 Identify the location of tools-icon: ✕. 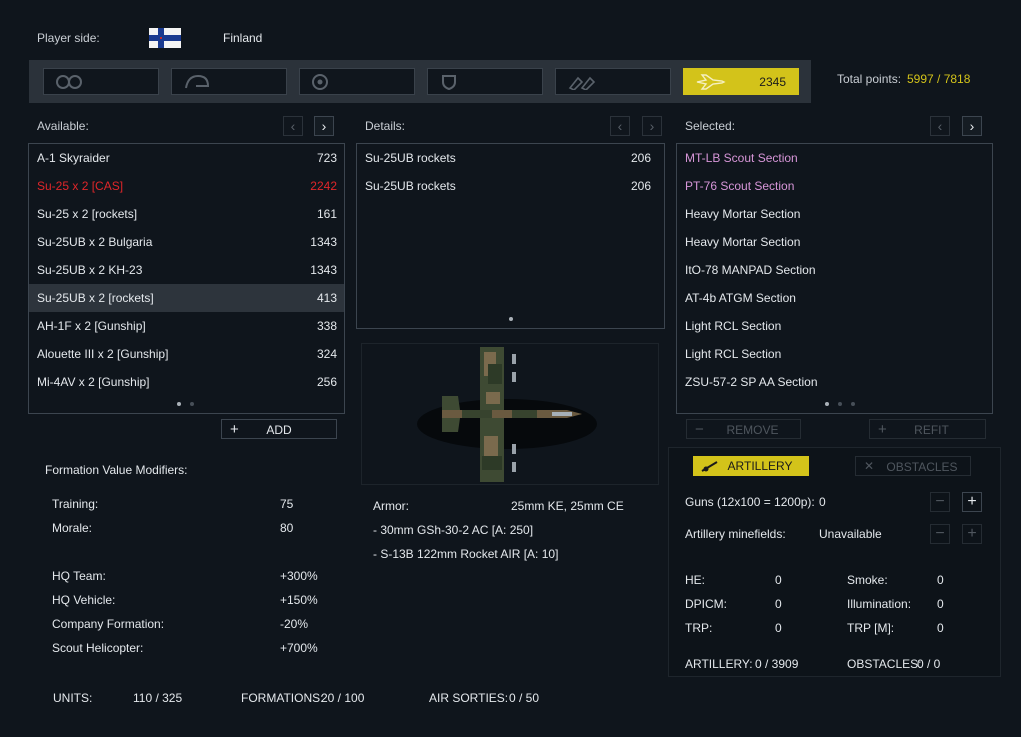
(869, 466).